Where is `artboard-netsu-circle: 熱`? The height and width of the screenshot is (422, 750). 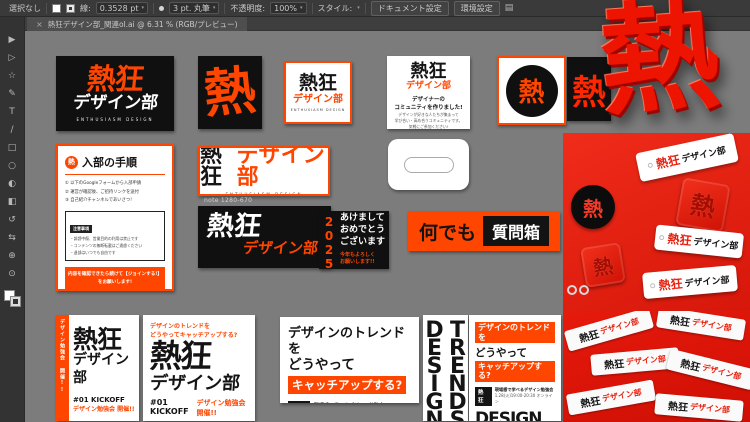
artboard-netsu-circle: 熱 is located at coordinates (531, 90).